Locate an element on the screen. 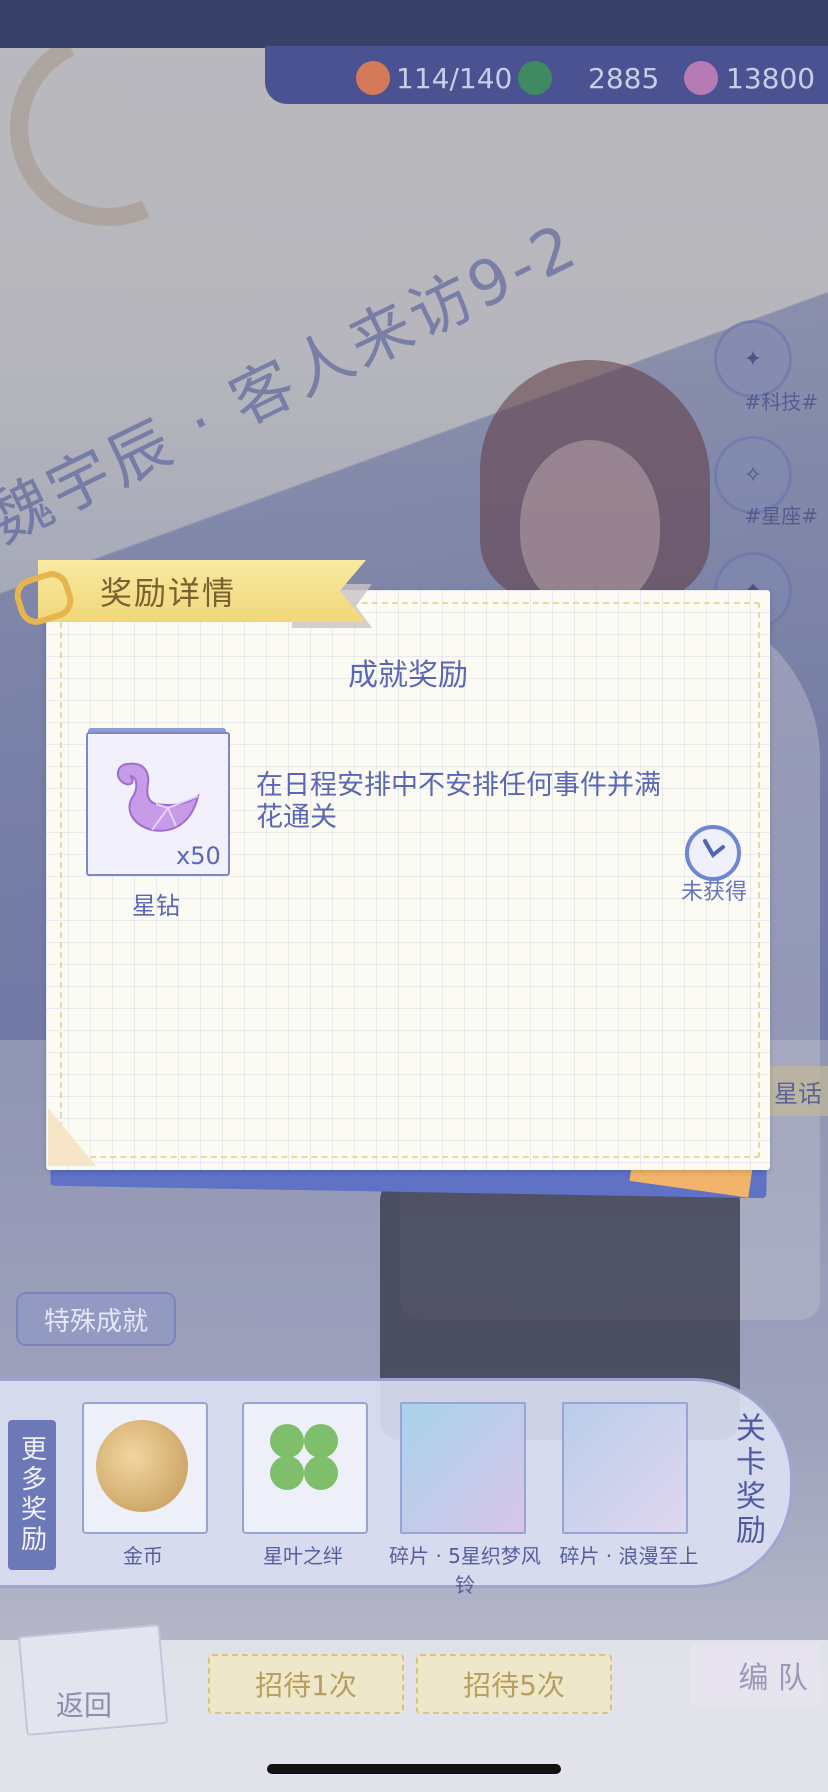  diamond-icon is located at coordinates (701, 78).